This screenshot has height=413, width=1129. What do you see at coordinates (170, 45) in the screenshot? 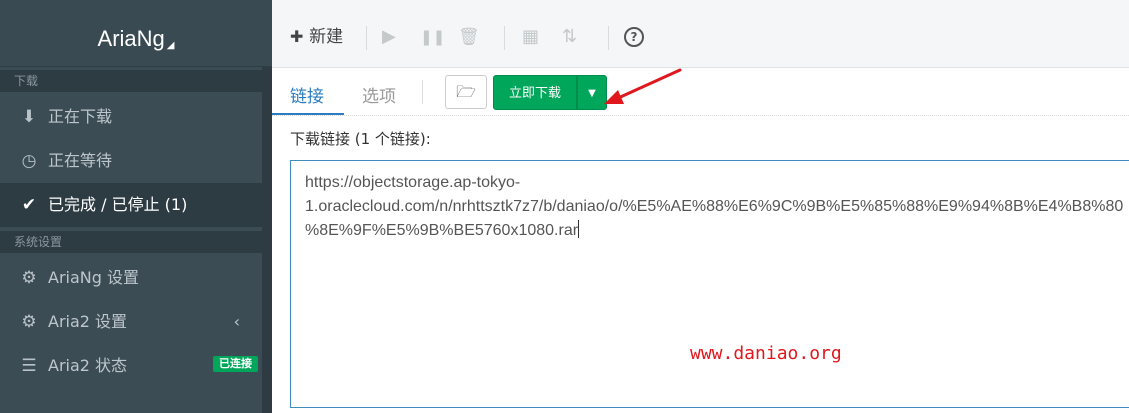
I see `brand-caret-icon: ◢` at bounding box center [170, 45].